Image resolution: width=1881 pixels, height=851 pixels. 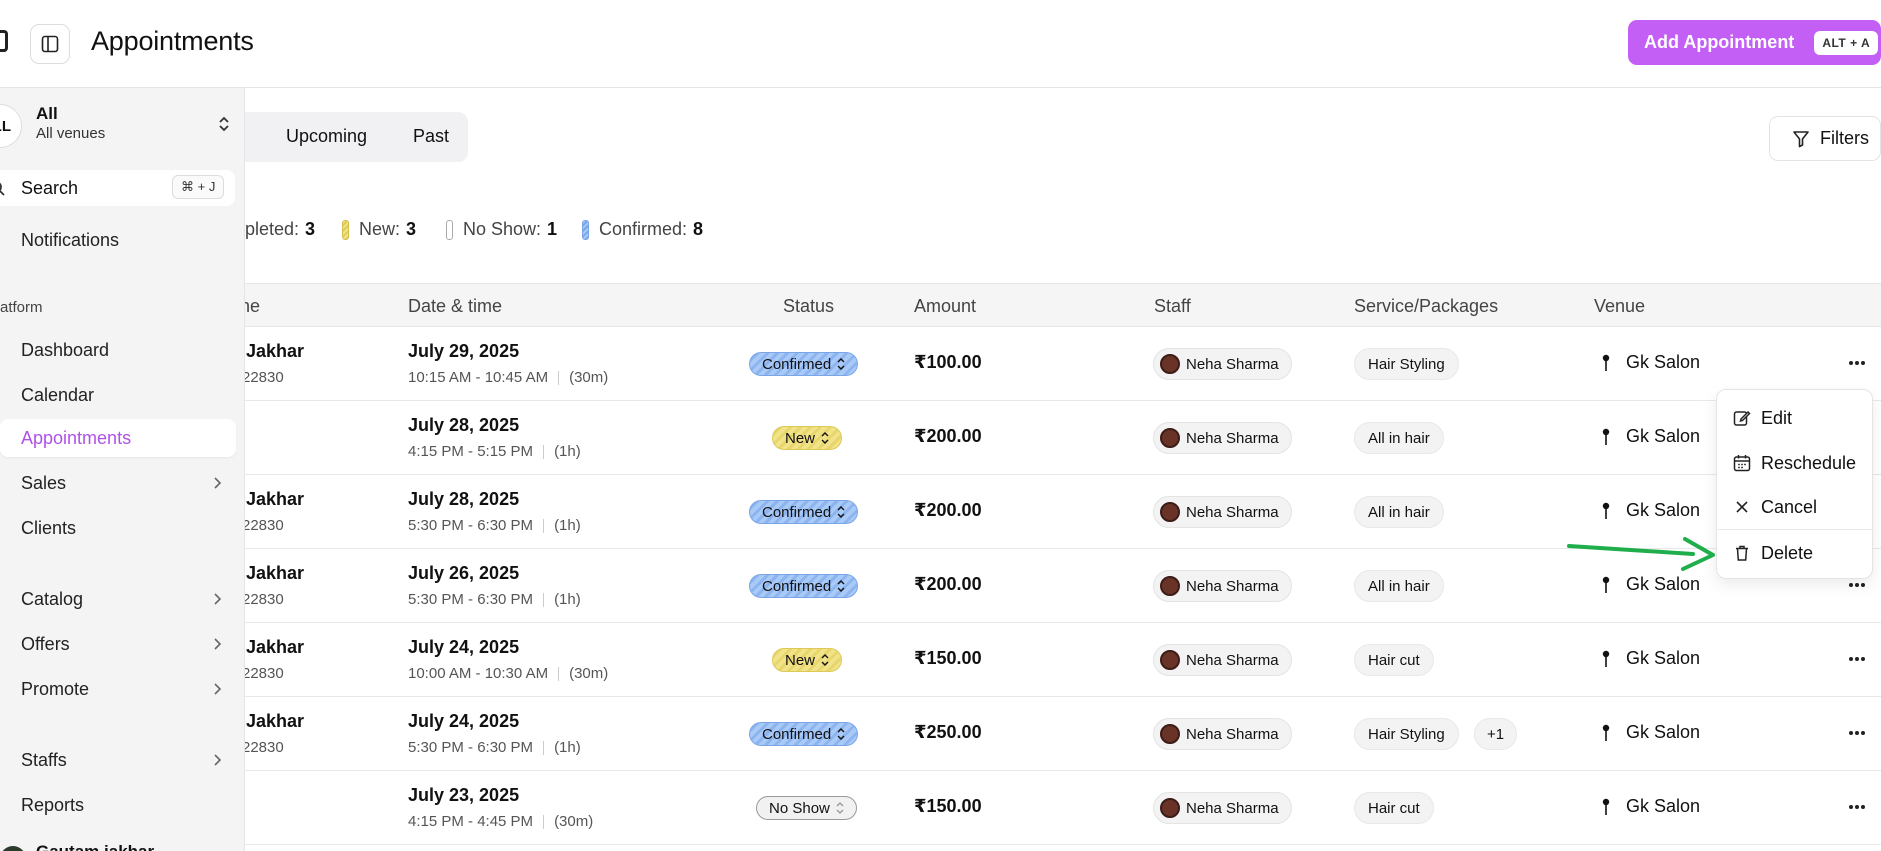 What do you see at coordinates (118, 438) in the screenshot?
I see `sidebar-item-appointments: Appointments` at bounding box center [118, 438].